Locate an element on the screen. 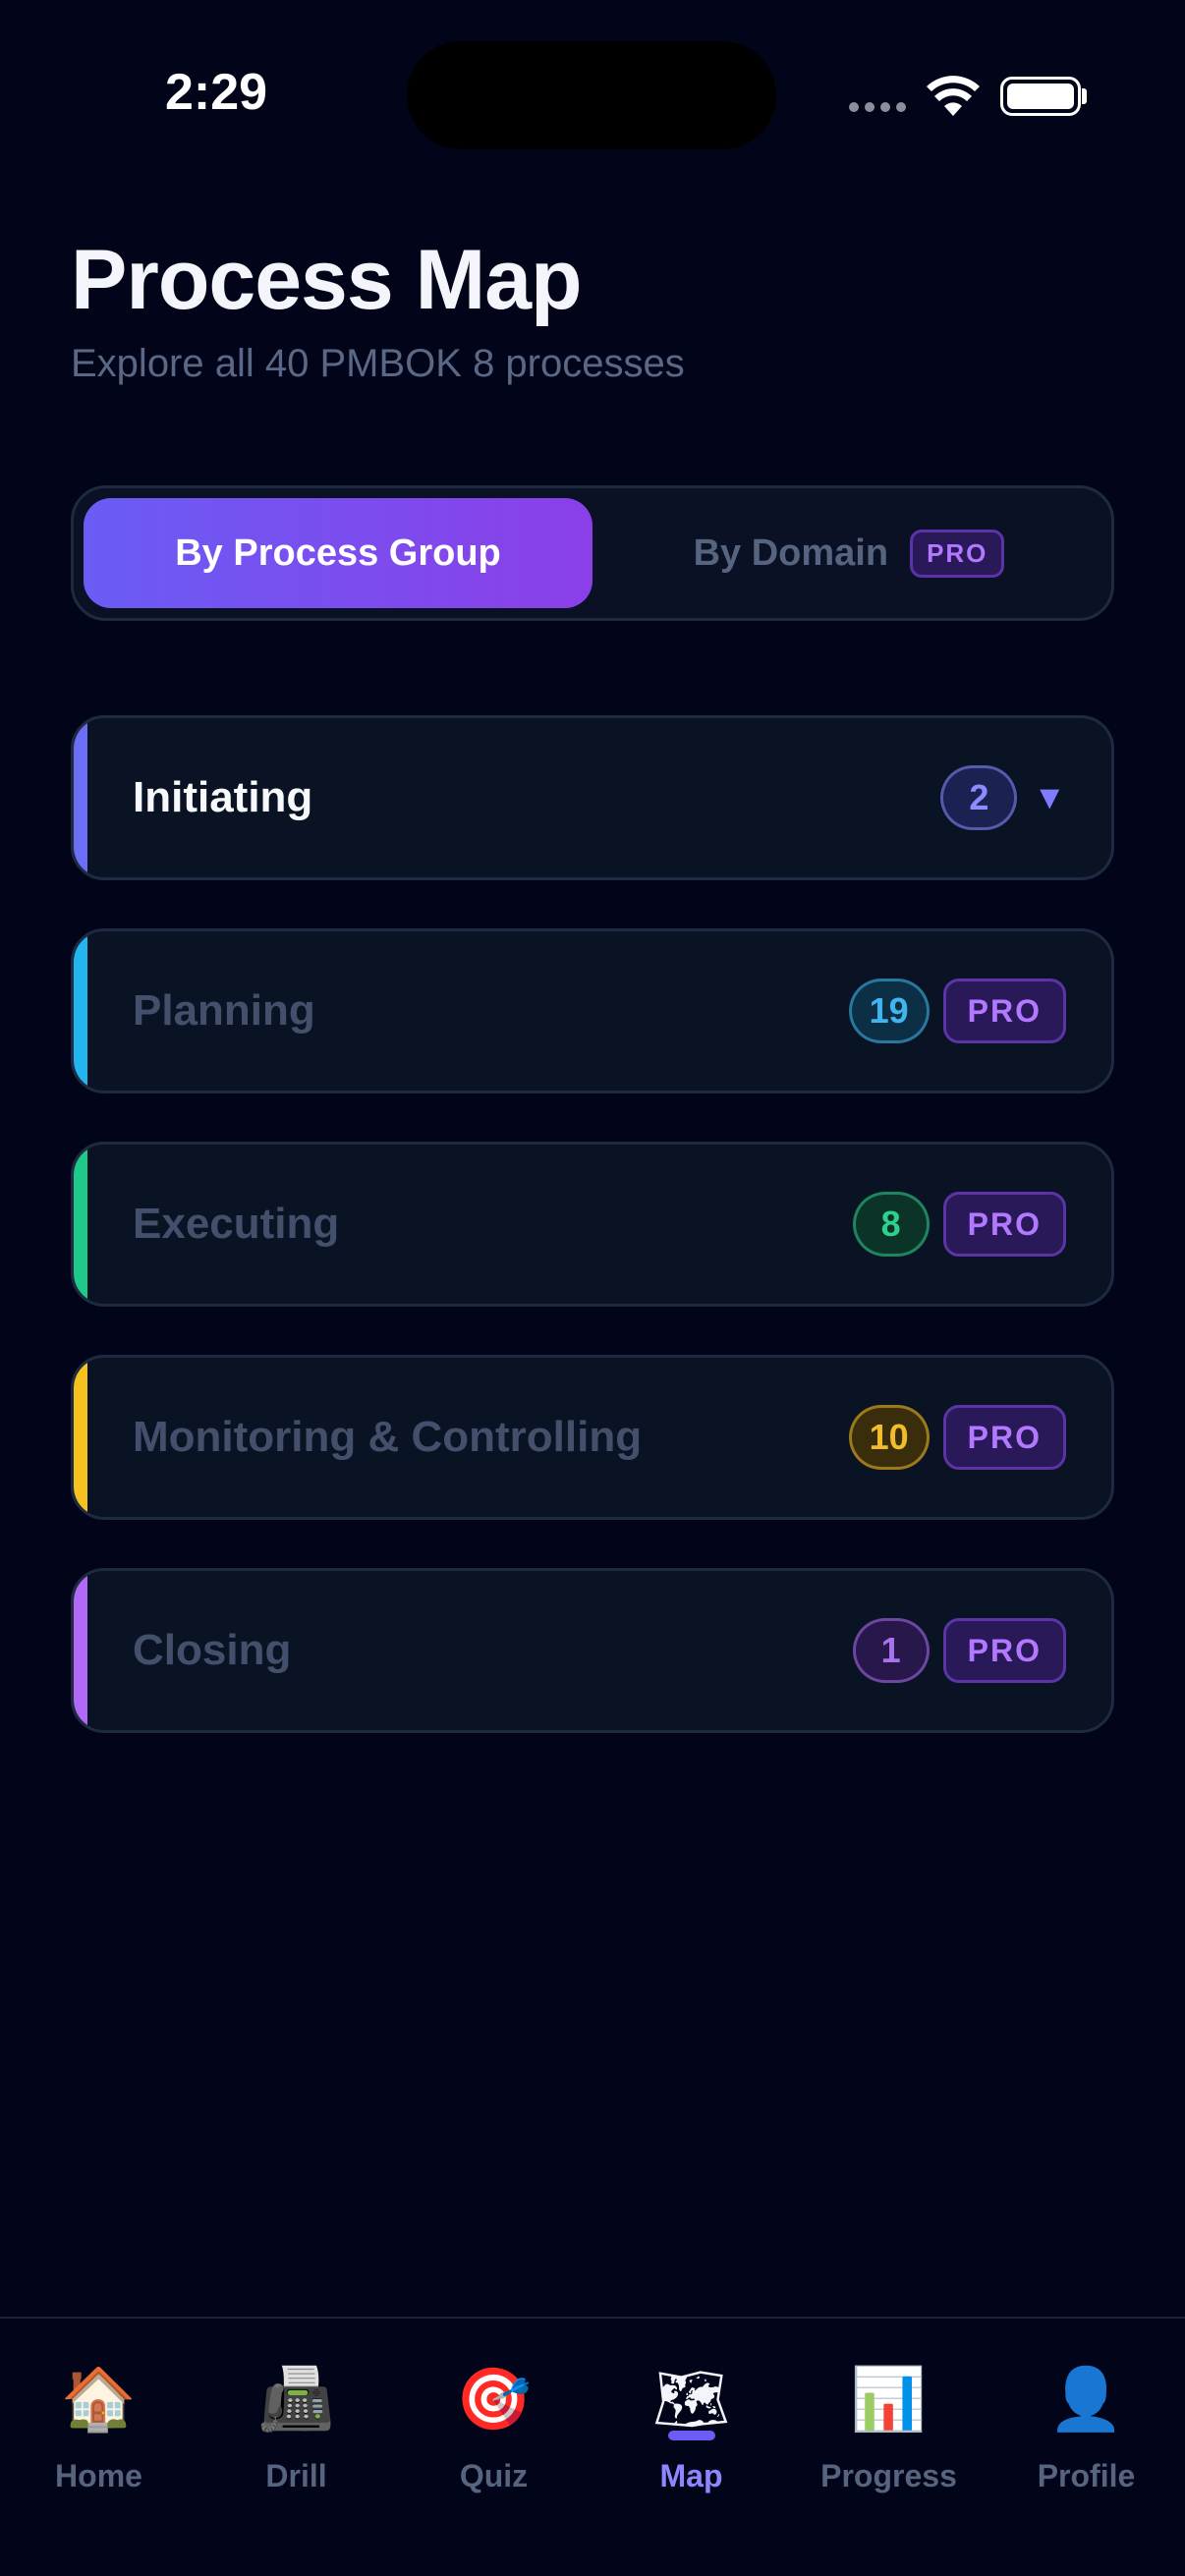 The width and height of the screenshot is (1185, 2576). group-meta: 2 ▼ is located at coordinates (1003, 797).